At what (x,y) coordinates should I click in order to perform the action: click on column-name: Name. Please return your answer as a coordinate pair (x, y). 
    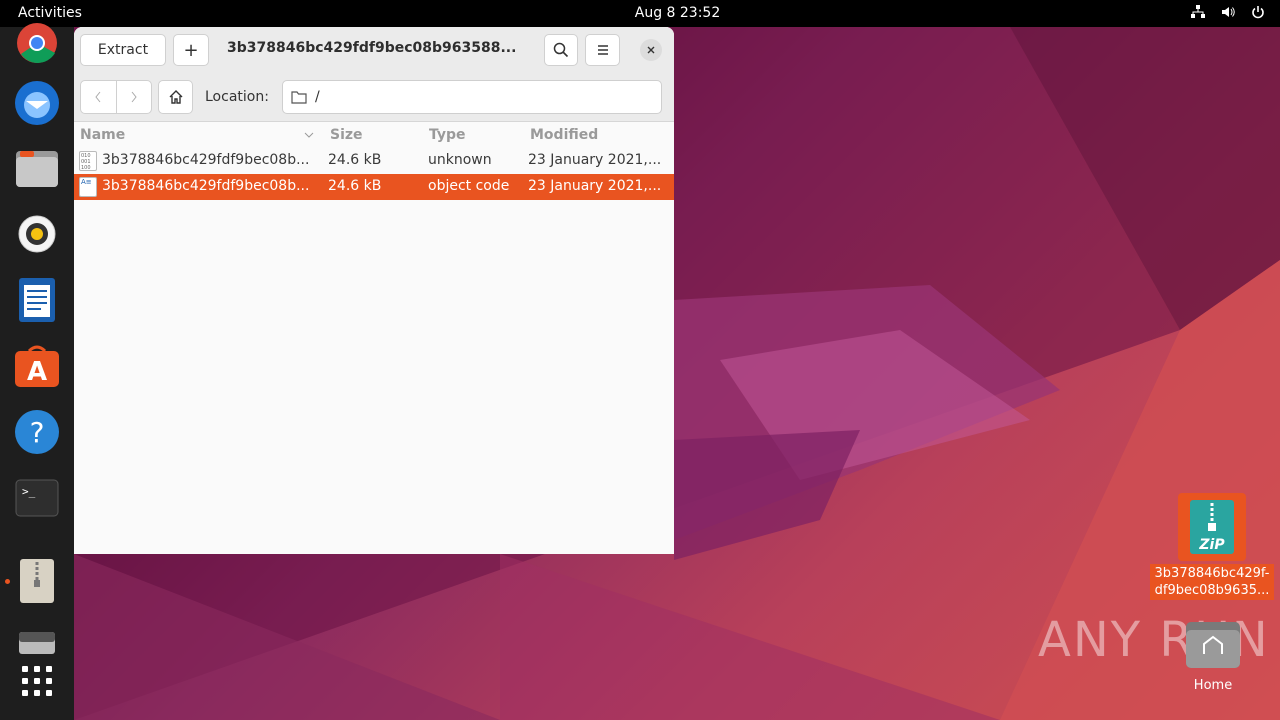
    Looking at the image, I should click on (102, 135).